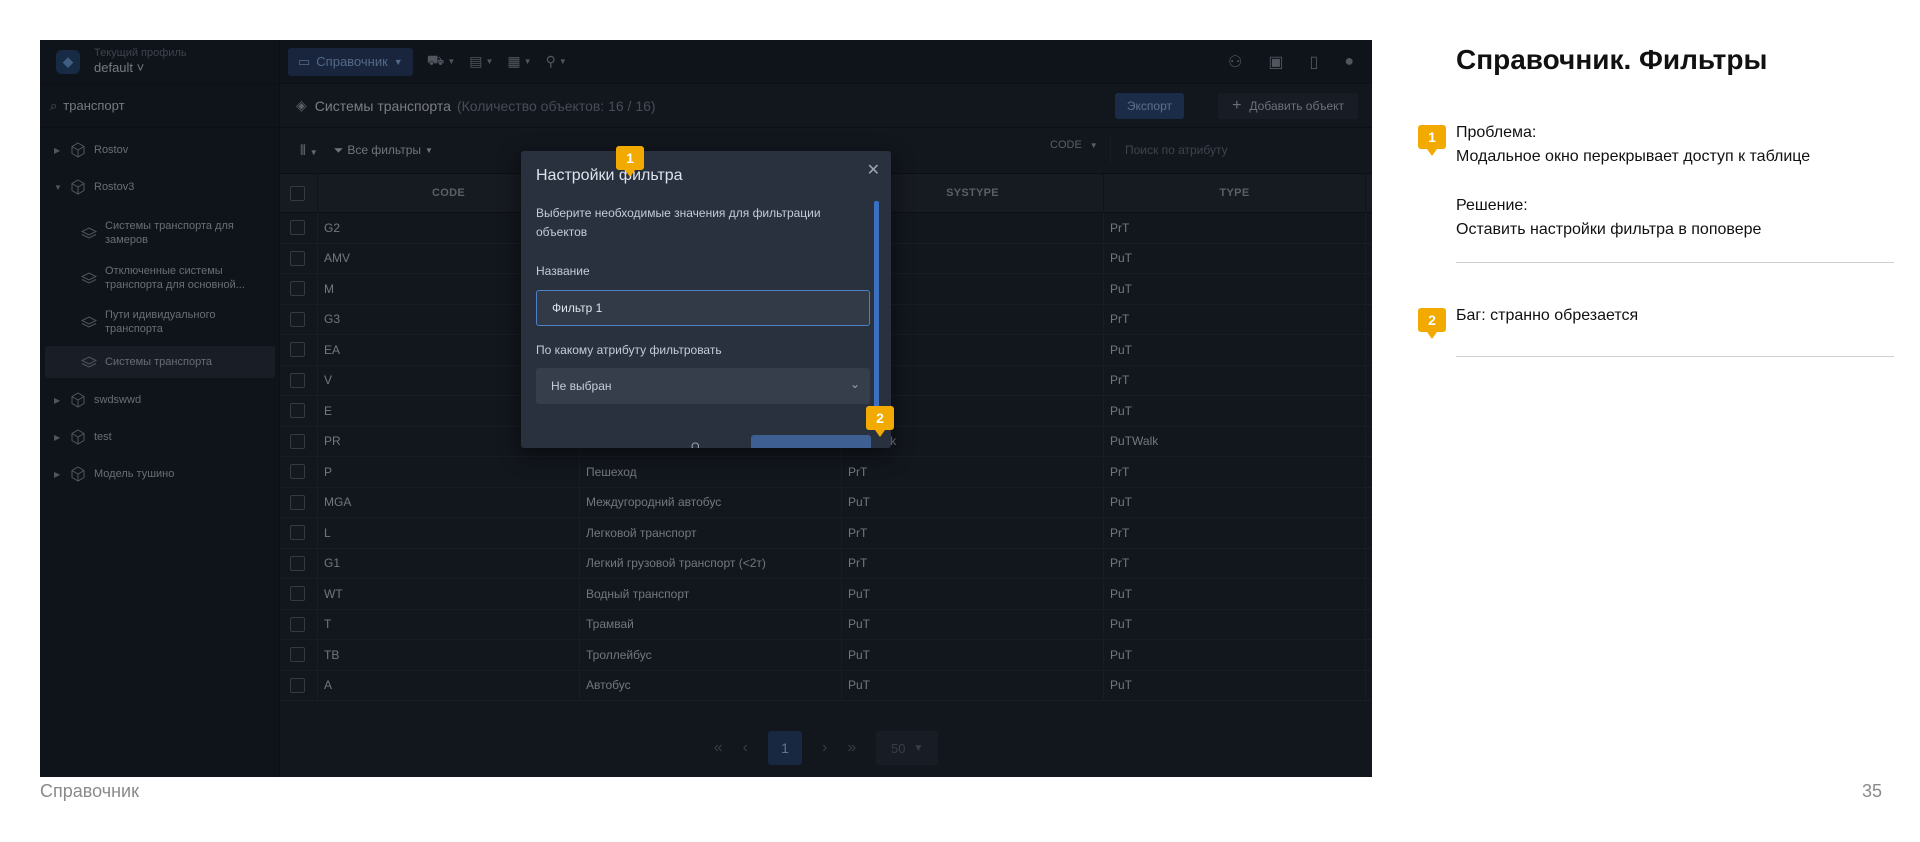 The width and height of the screenshot is (1920, 842). What do you see at coordinates (581, 386) in the screenshot?
I see `filter-attribute-value: Не выбран` at bounding box center [581, 386].